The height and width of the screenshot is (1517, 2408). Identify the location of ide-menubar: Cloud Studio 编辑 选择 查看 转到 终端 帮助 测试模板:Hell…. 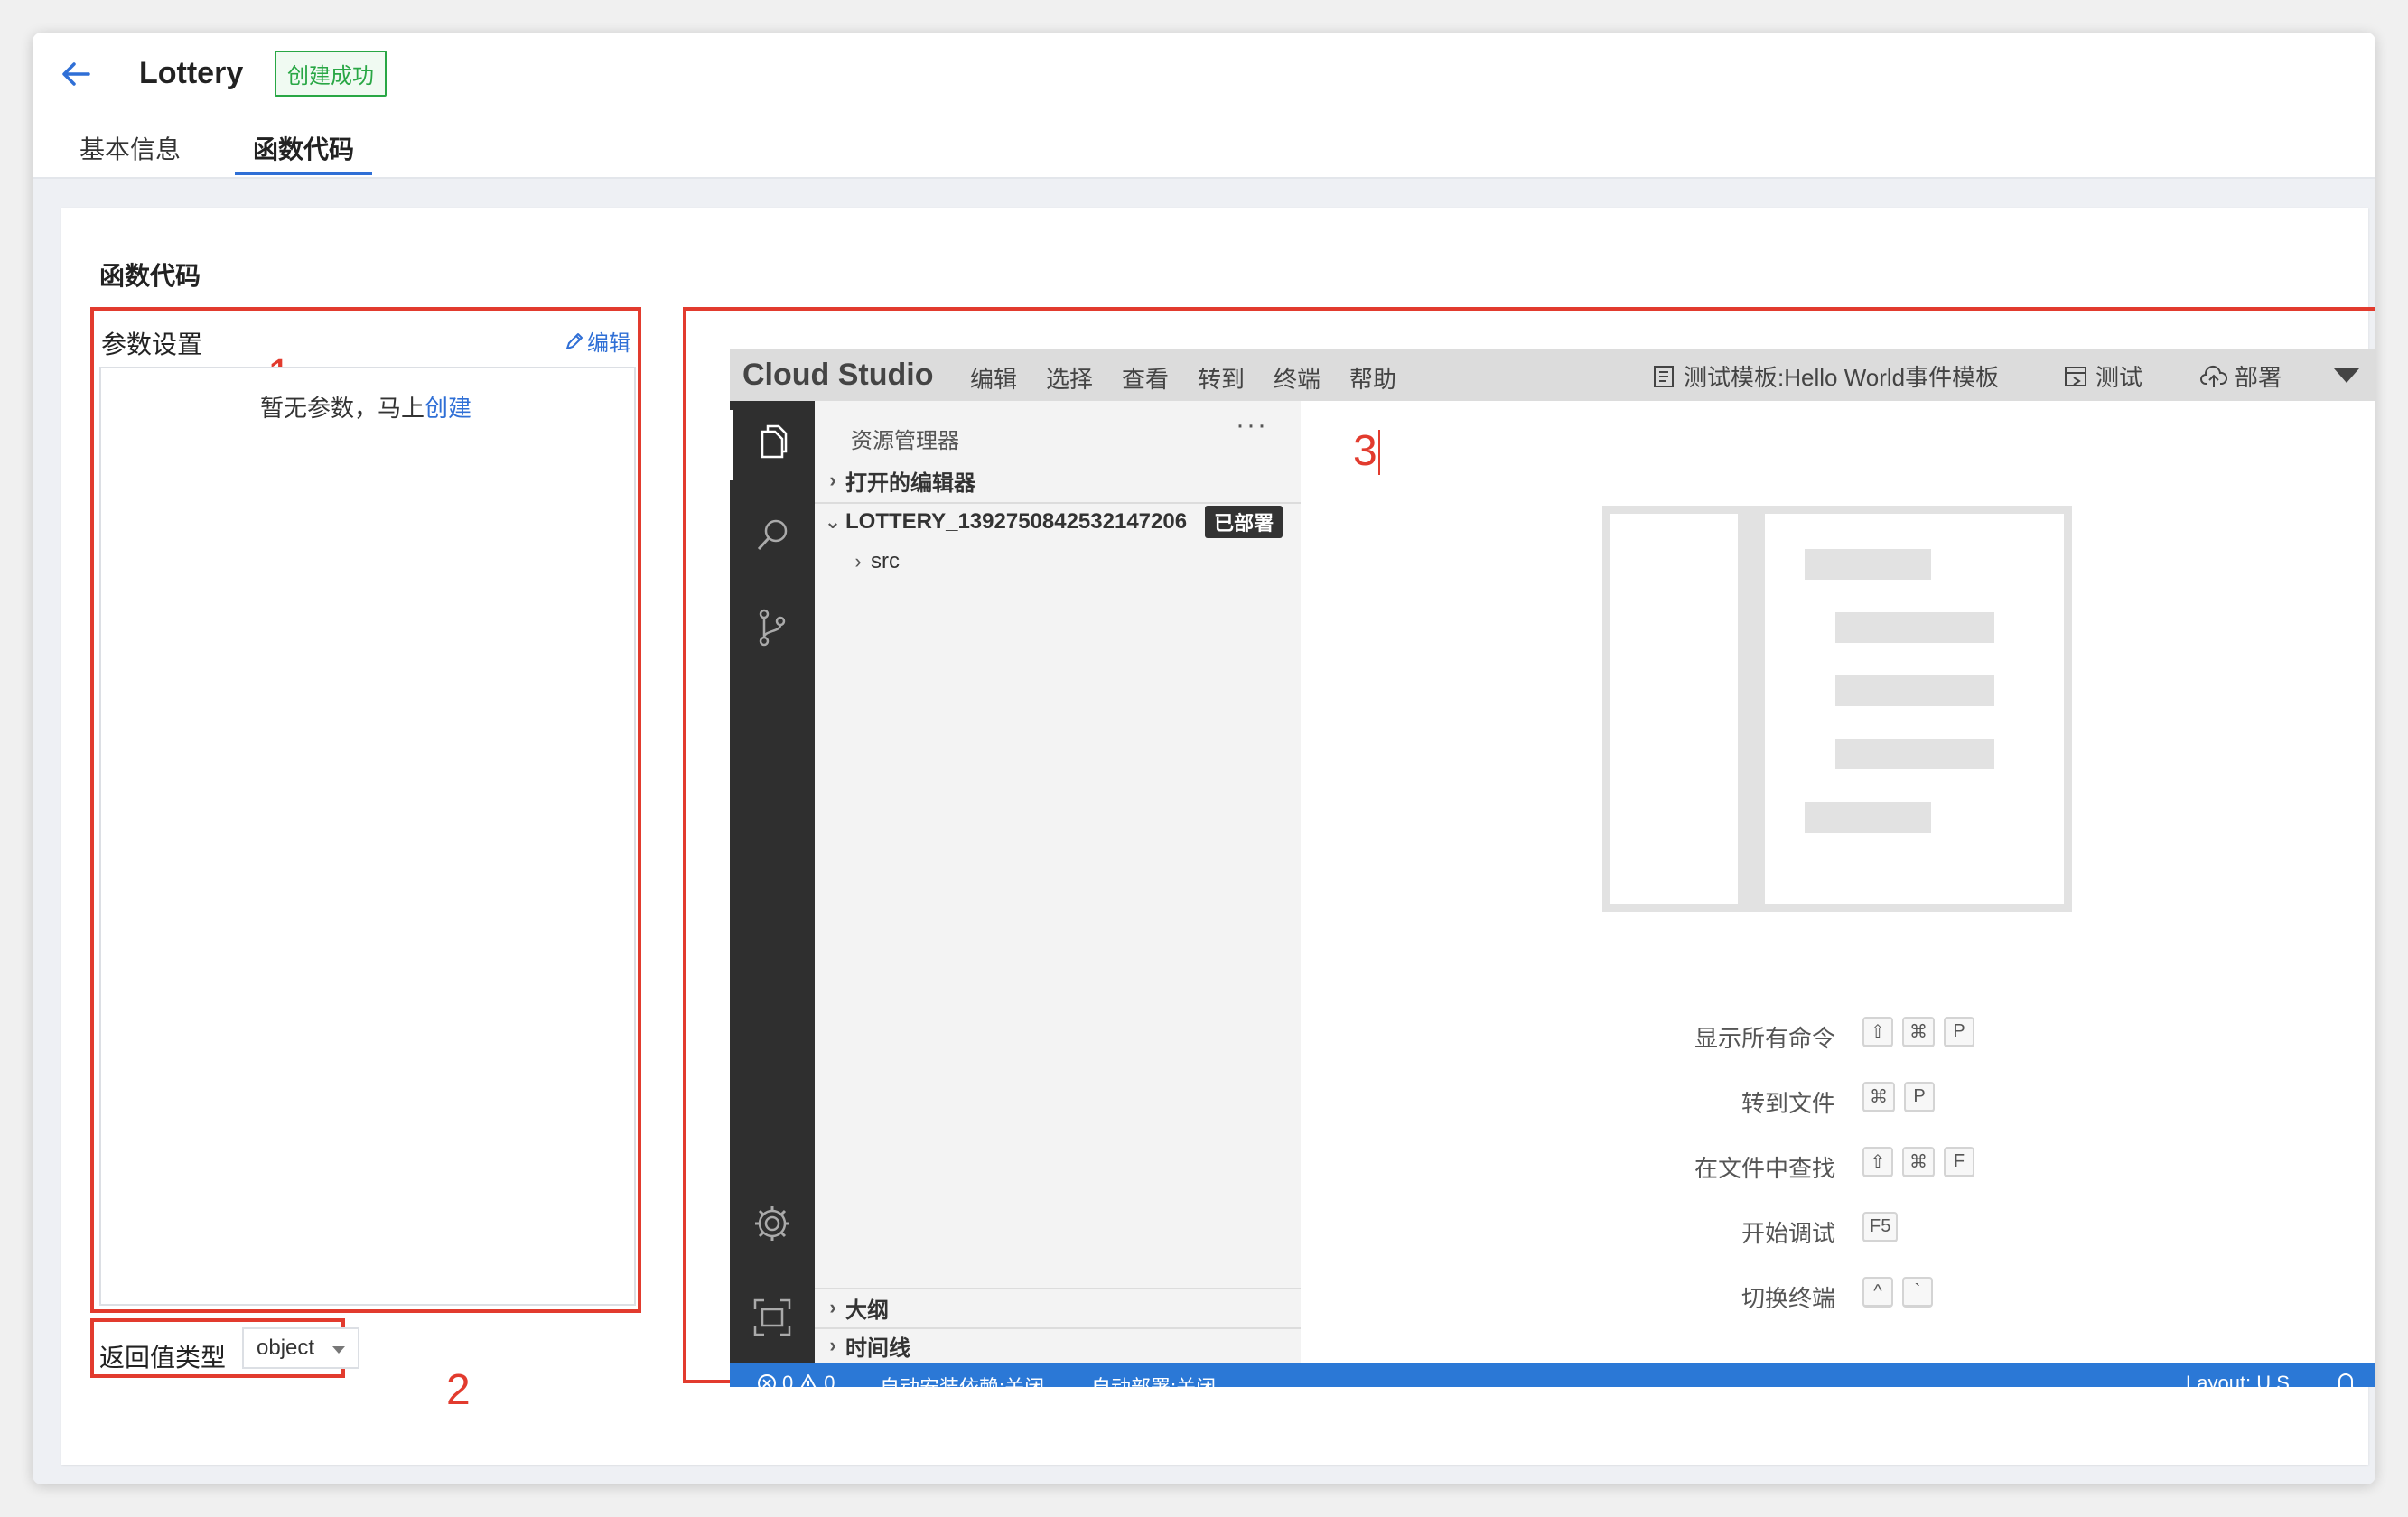
(1552, 375).